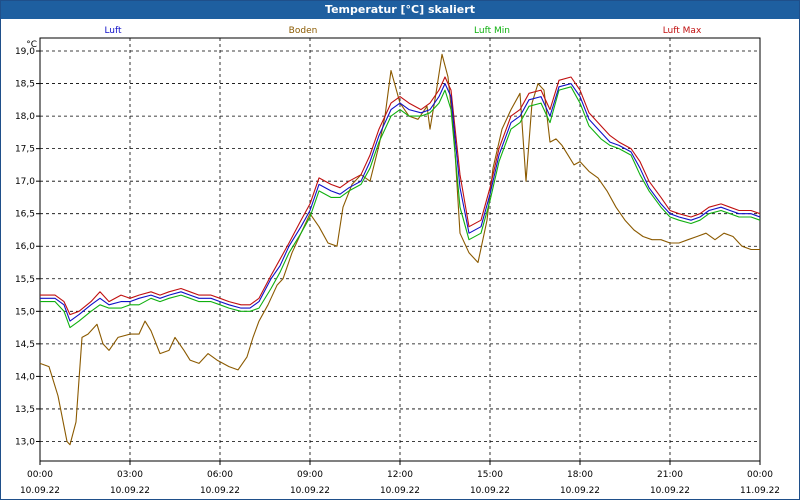 This screenshot has height=500, width=800. What do you see at coordinates (760, 491) in the screenshot?
I see `x-tick-label-date: 11.09.22` at bounding box center [760, 491].